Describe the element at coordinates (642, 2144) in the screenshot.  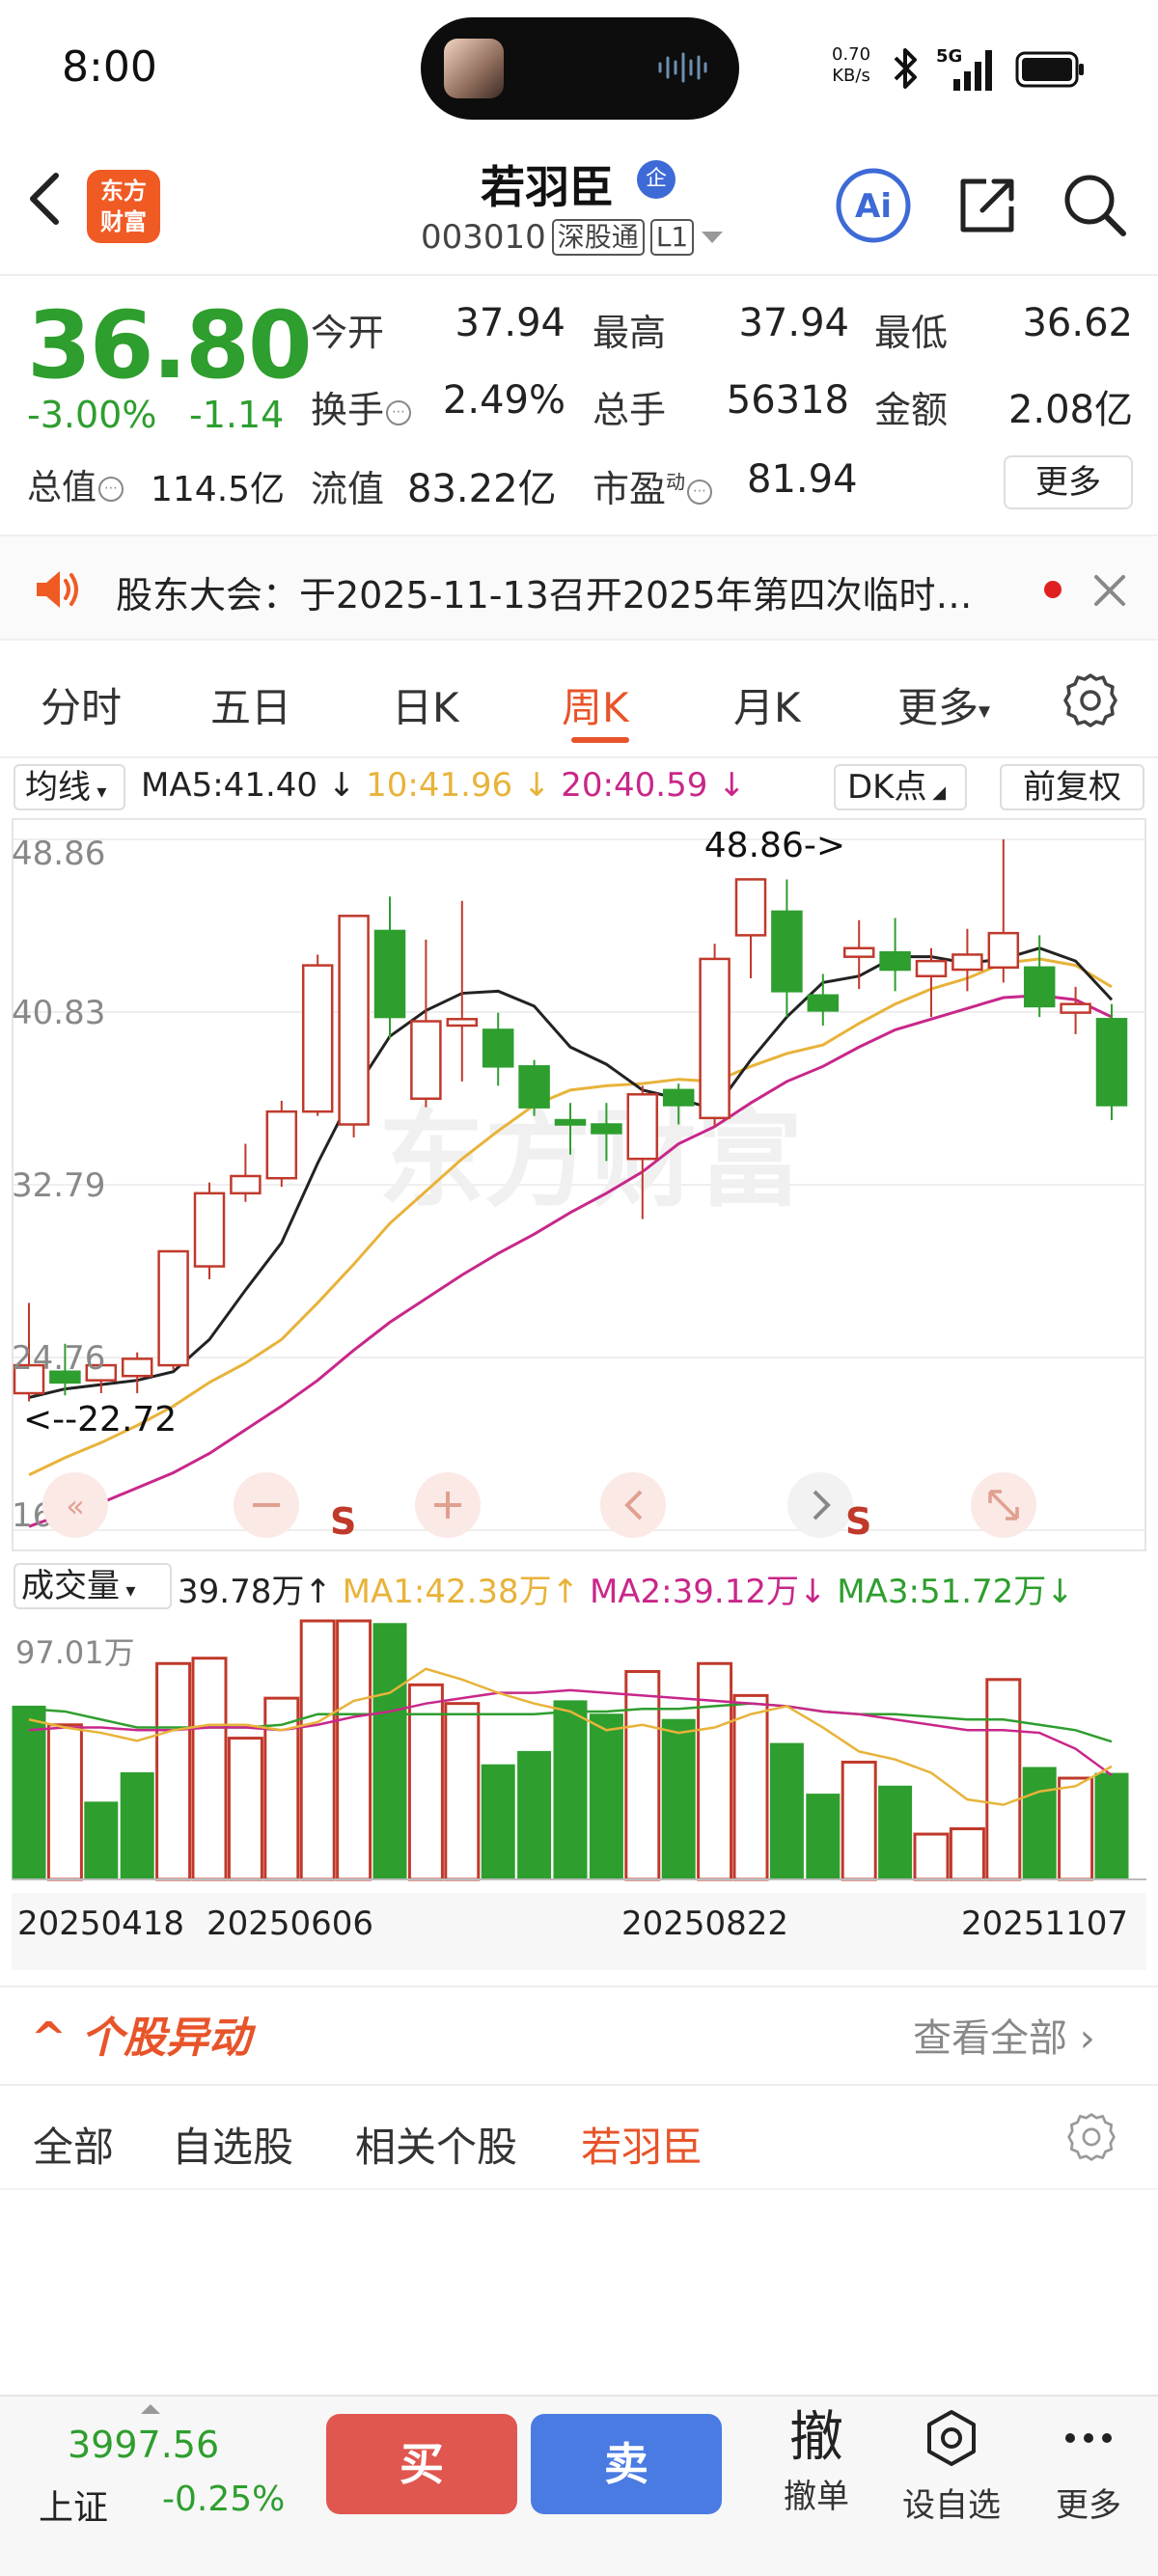
I see `subtab-this-stock: 若羽臣` at that location.